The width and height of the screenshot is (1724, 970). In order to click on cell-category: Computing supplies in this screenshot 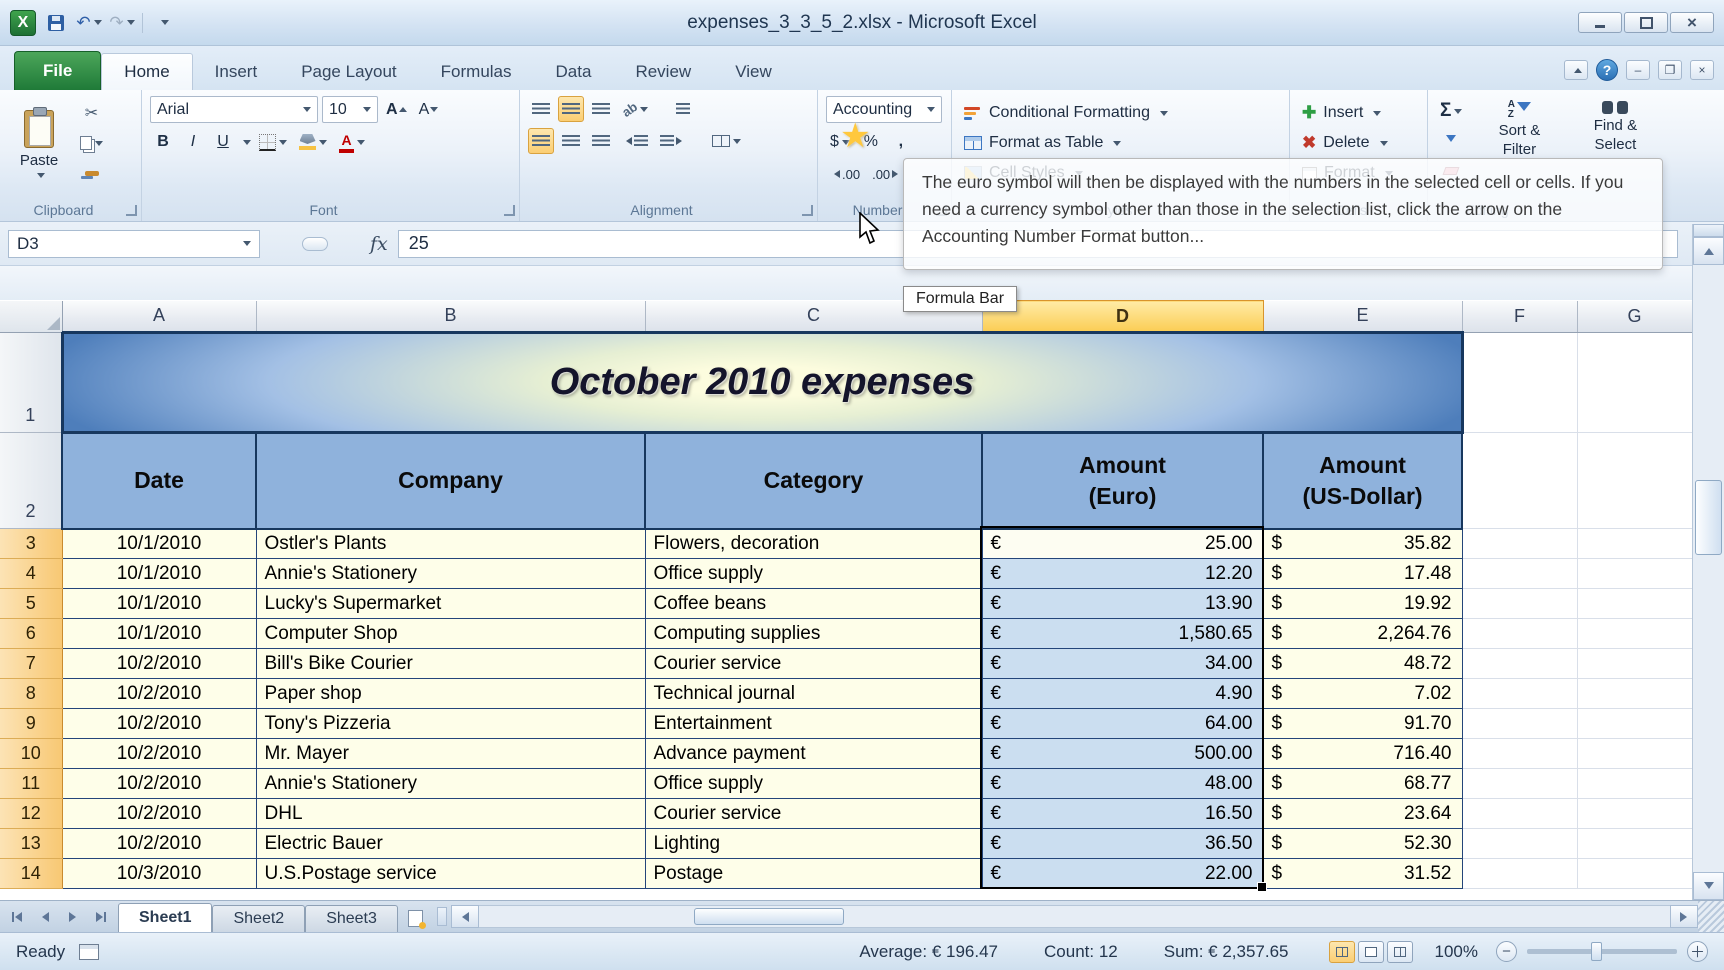, I will do `click(813, 633)`.